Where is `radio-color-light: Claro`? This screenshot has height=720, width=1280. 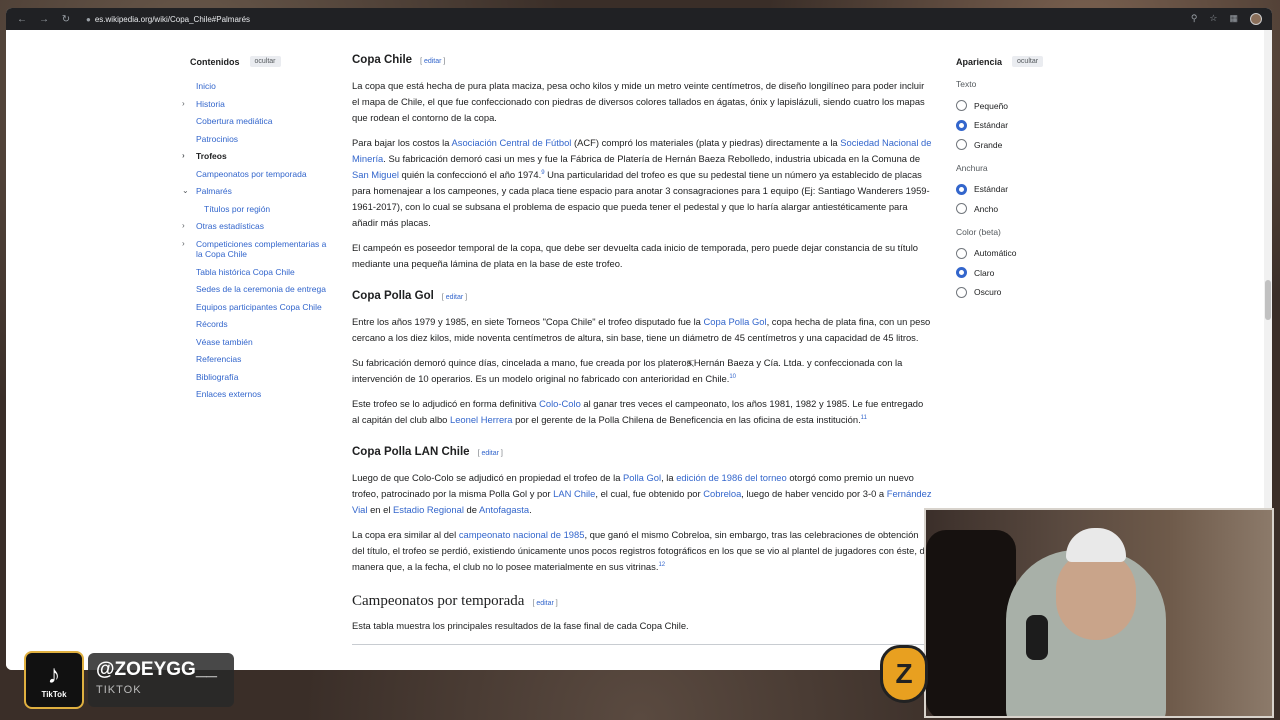
radio-color-light: Claro is located at coordinates (1026, 273).